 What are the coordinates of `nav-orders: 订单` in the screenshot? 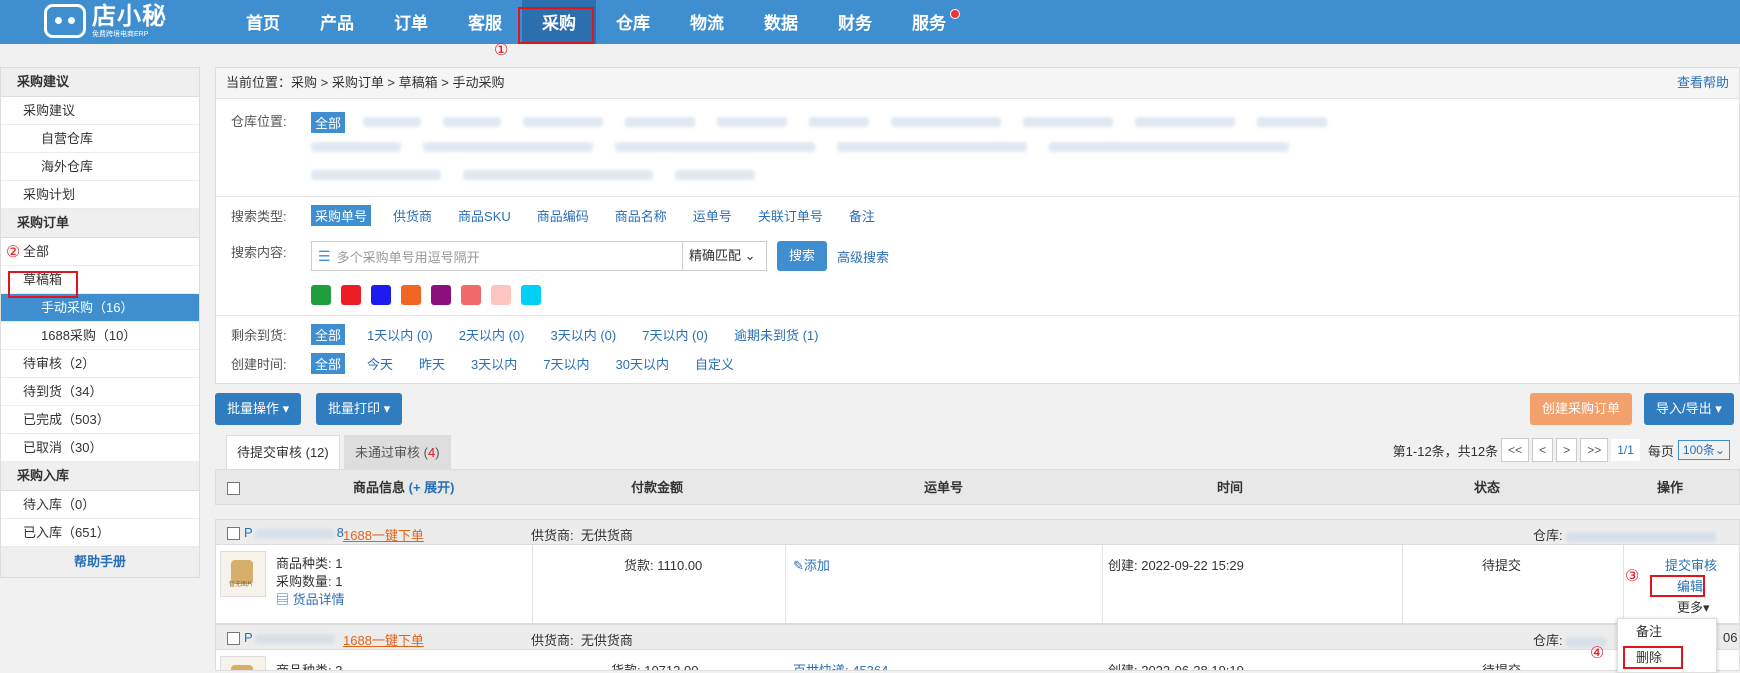 It's located at (411, 22).